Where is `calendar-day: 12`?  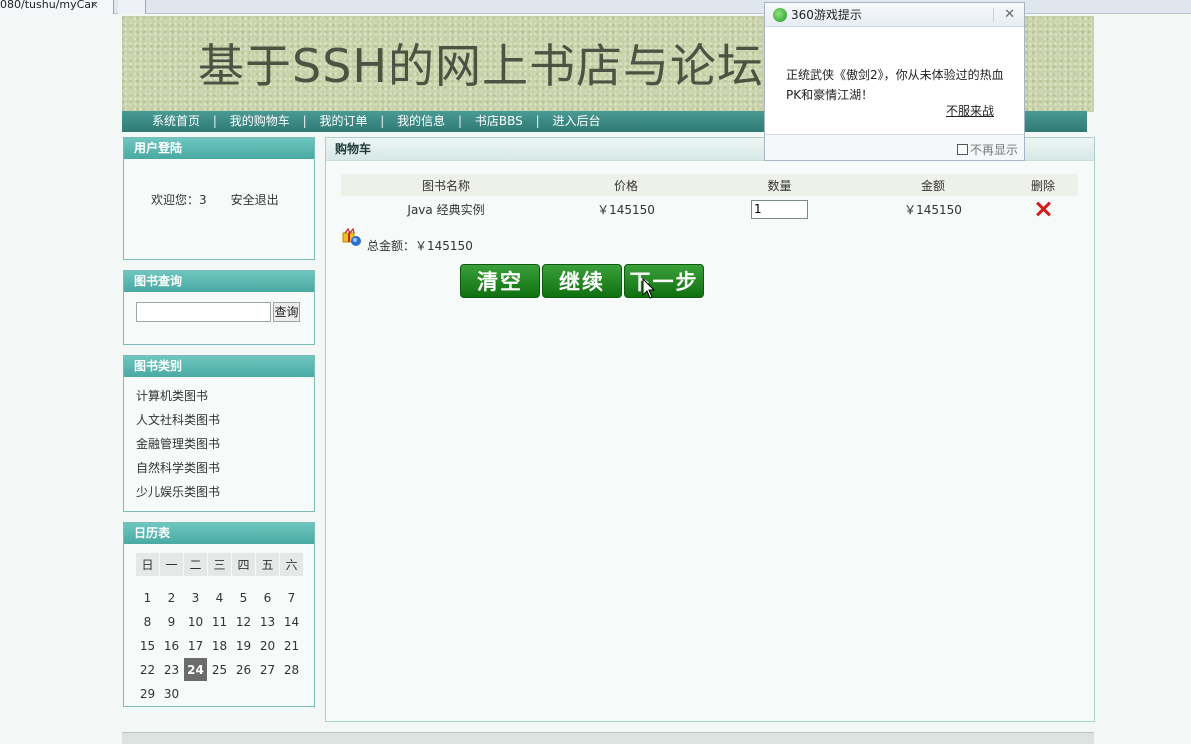
calendar-day: 12 is located at coordinates (243, 621).